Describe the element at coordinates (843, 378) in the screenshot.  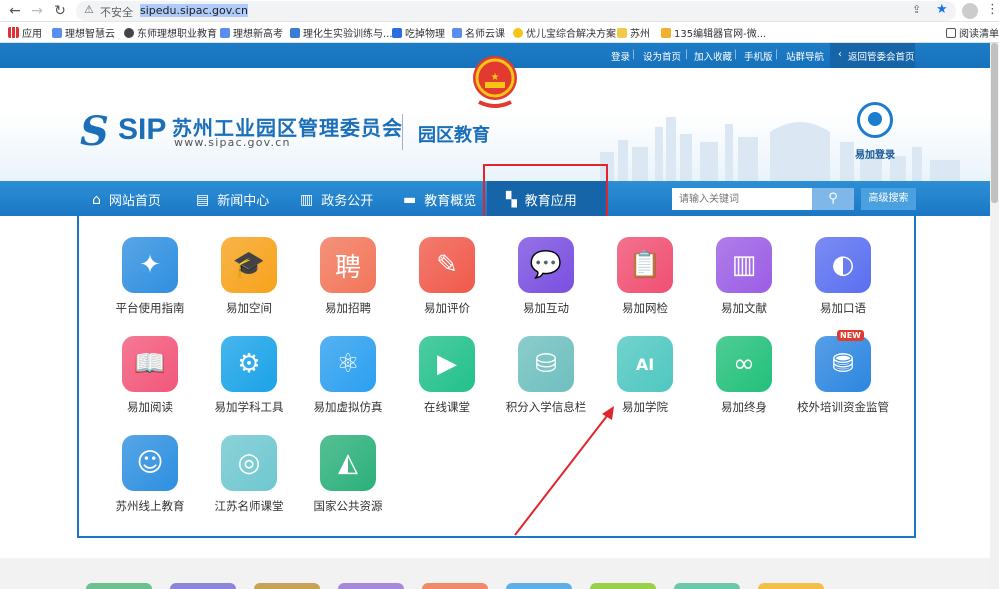
I see `app-item: ⛃ NEW 校外培训资金监管` at that location.